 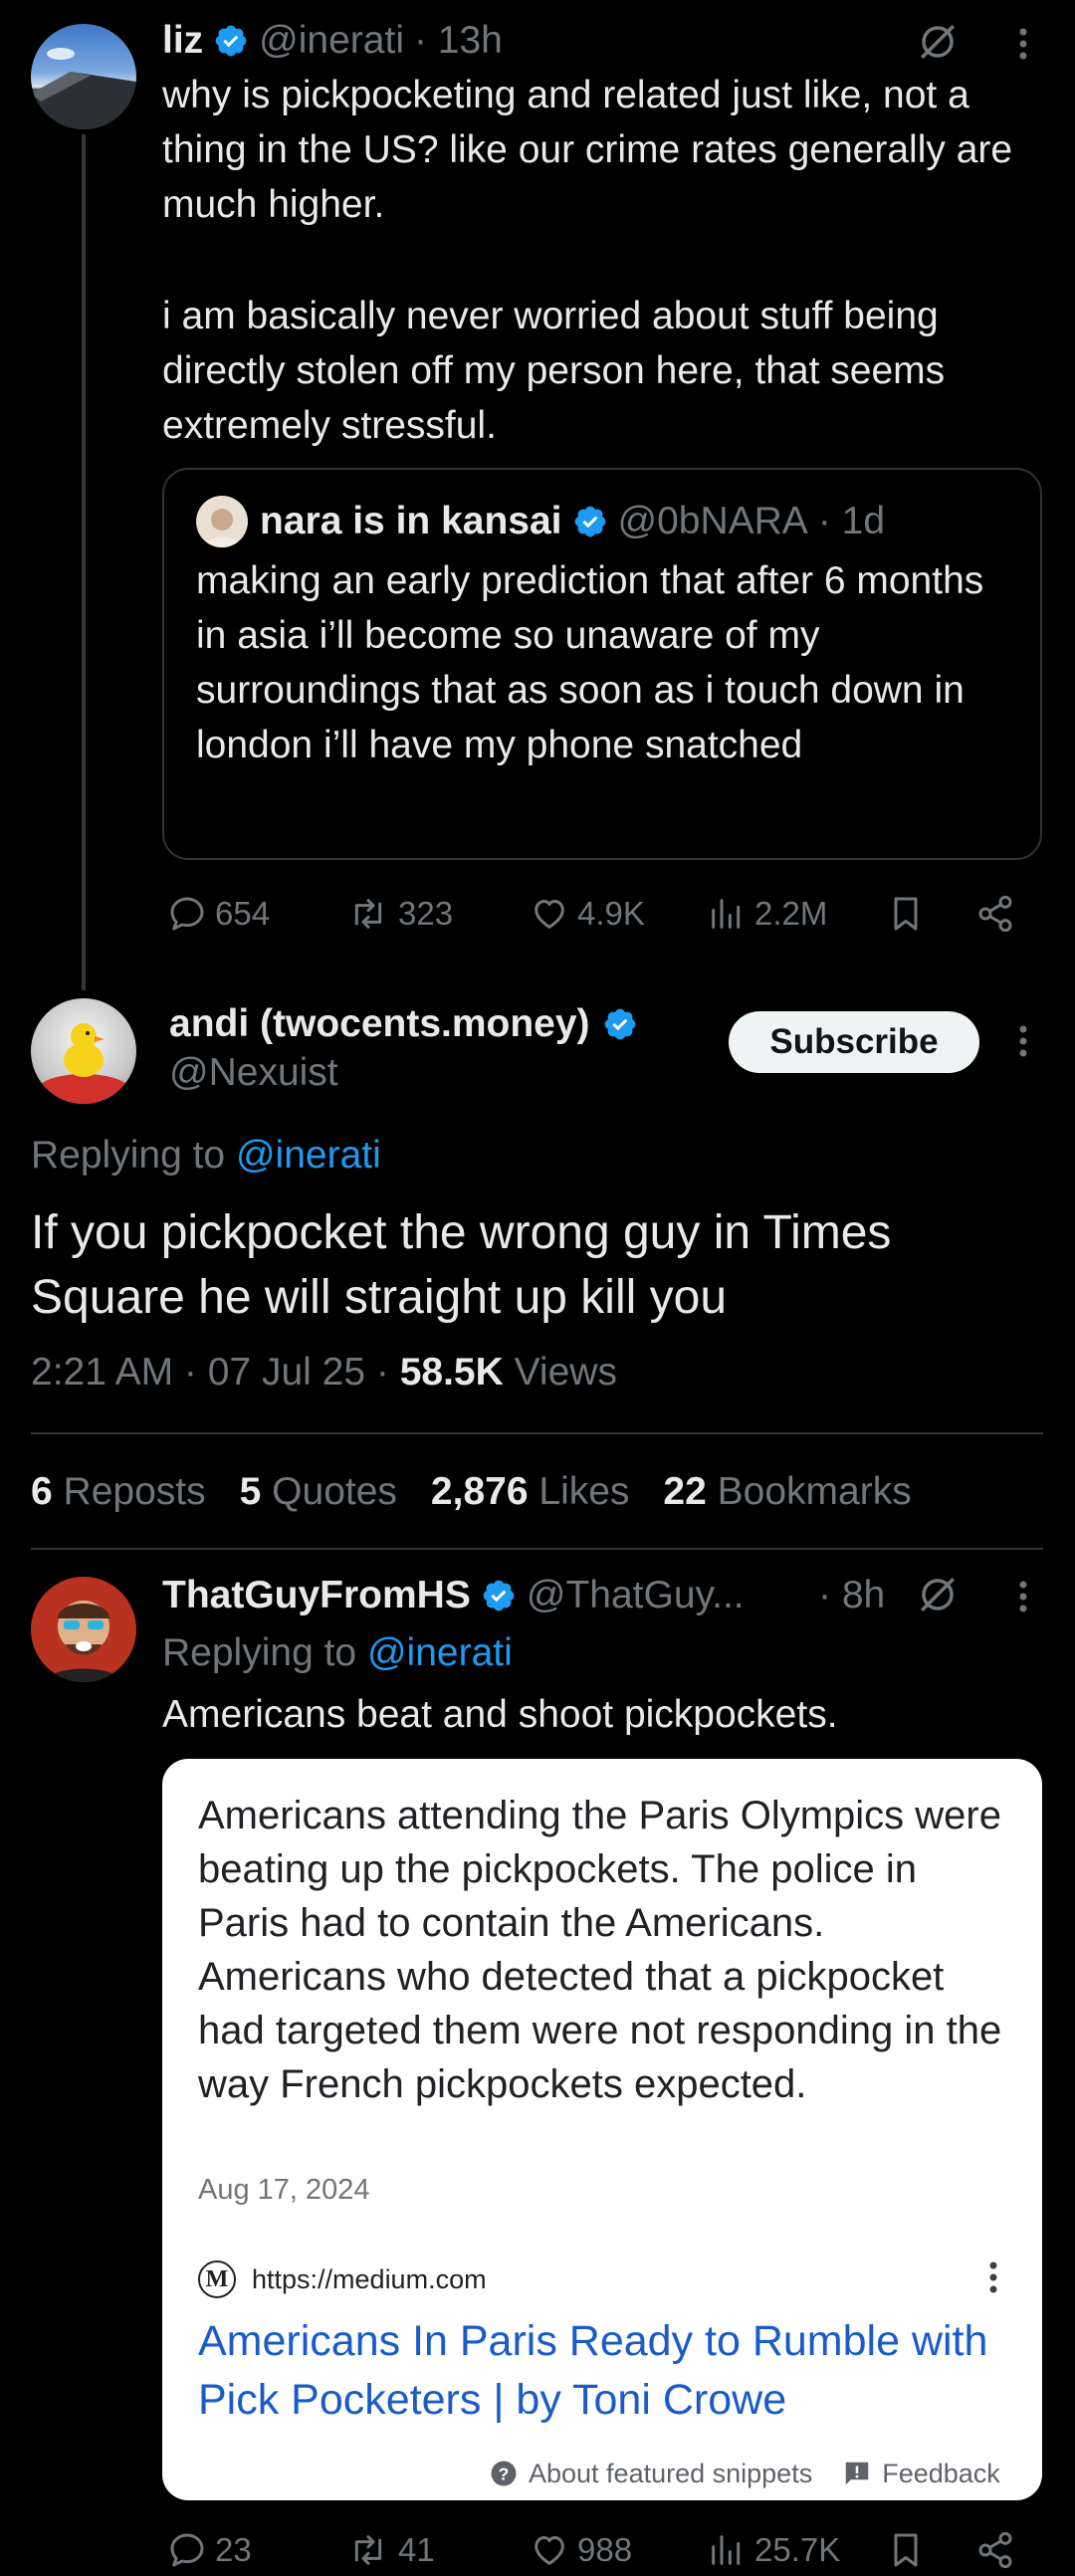 What do you see at coordinates (584, 1491) in the screenshot?
I see `likes-label: Likes` at bounding box center [584, 1491].